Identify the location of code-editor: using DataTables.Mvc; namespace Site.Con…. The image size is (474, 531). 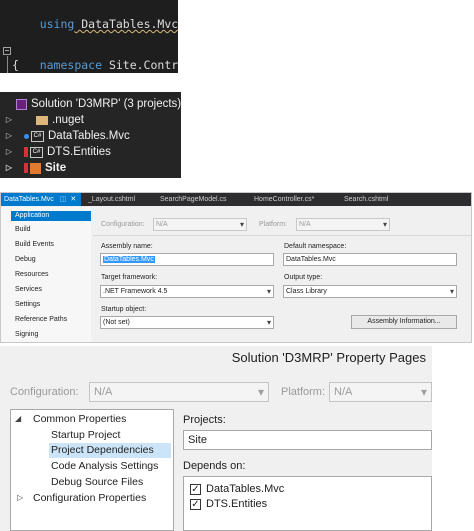
(89, 36).